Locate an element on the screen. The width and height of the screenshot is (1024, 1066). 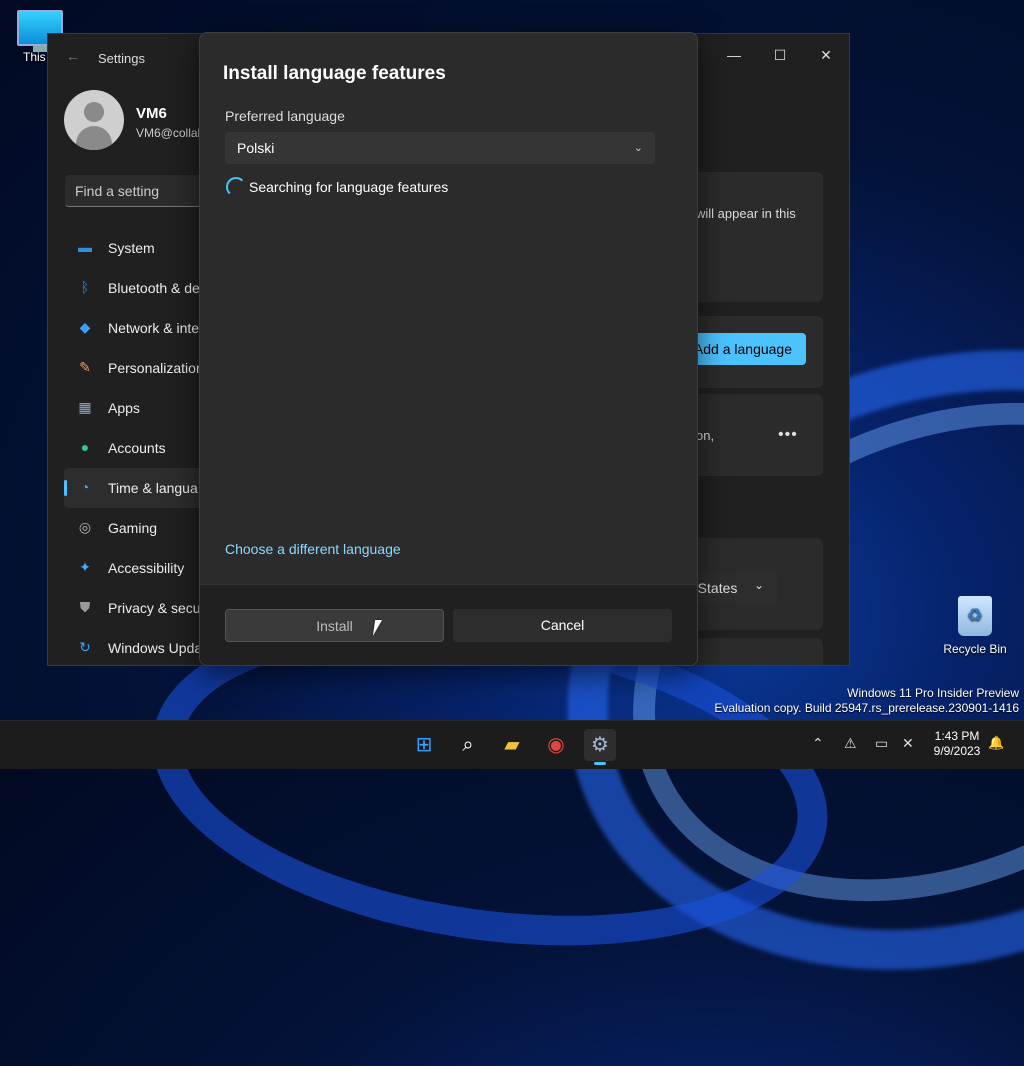
selected-language: Polski is located at coordinates (256, 148).